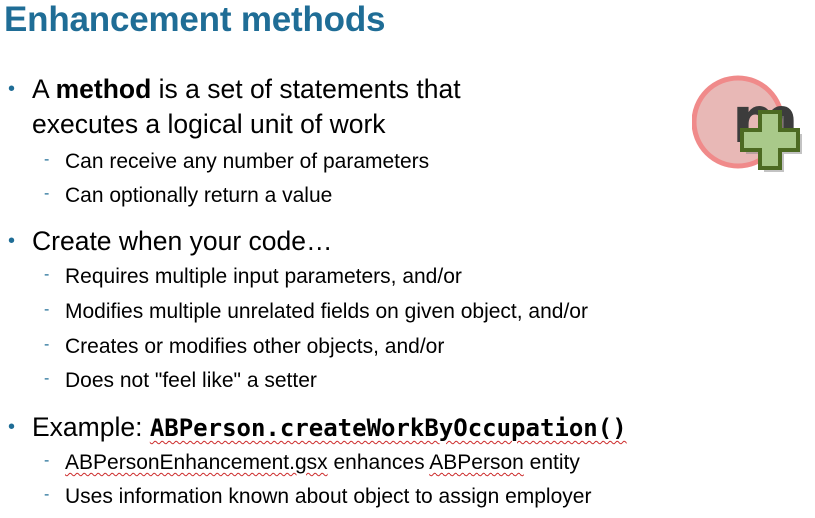 This screenshot has width=815, height=518. What do you see at coordinates (747, 123) in the screenshot?
I see `method-plus-icon: m` at bounding box center [747, 123].